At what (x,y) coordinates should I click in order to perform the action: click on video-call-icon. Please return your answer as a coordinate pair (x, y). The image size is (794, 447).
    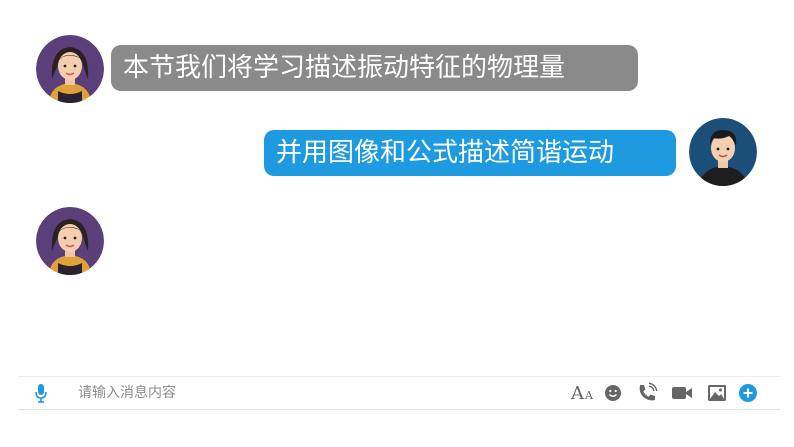
    Looking at the image, I should click on (682, 393).